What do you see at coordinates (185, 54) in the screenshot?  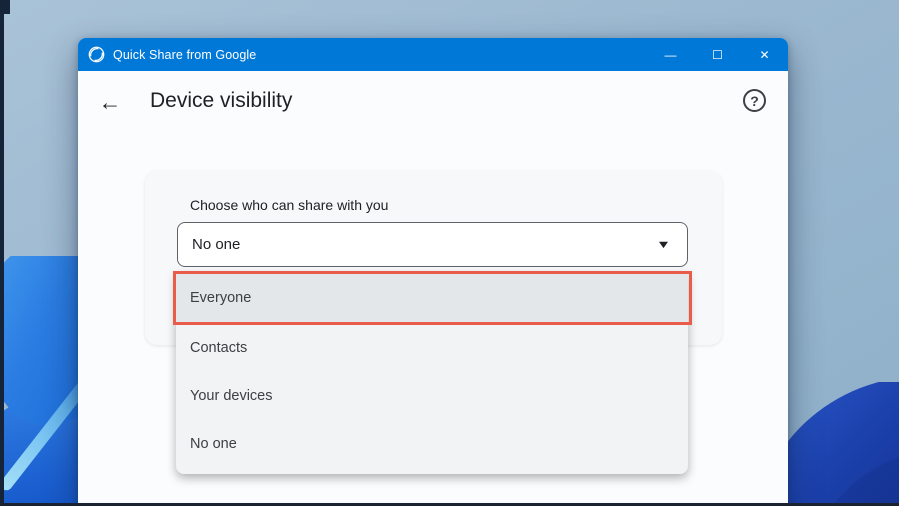 I see `window-title: Quick Share from Google` at bounding box center [185, 54].